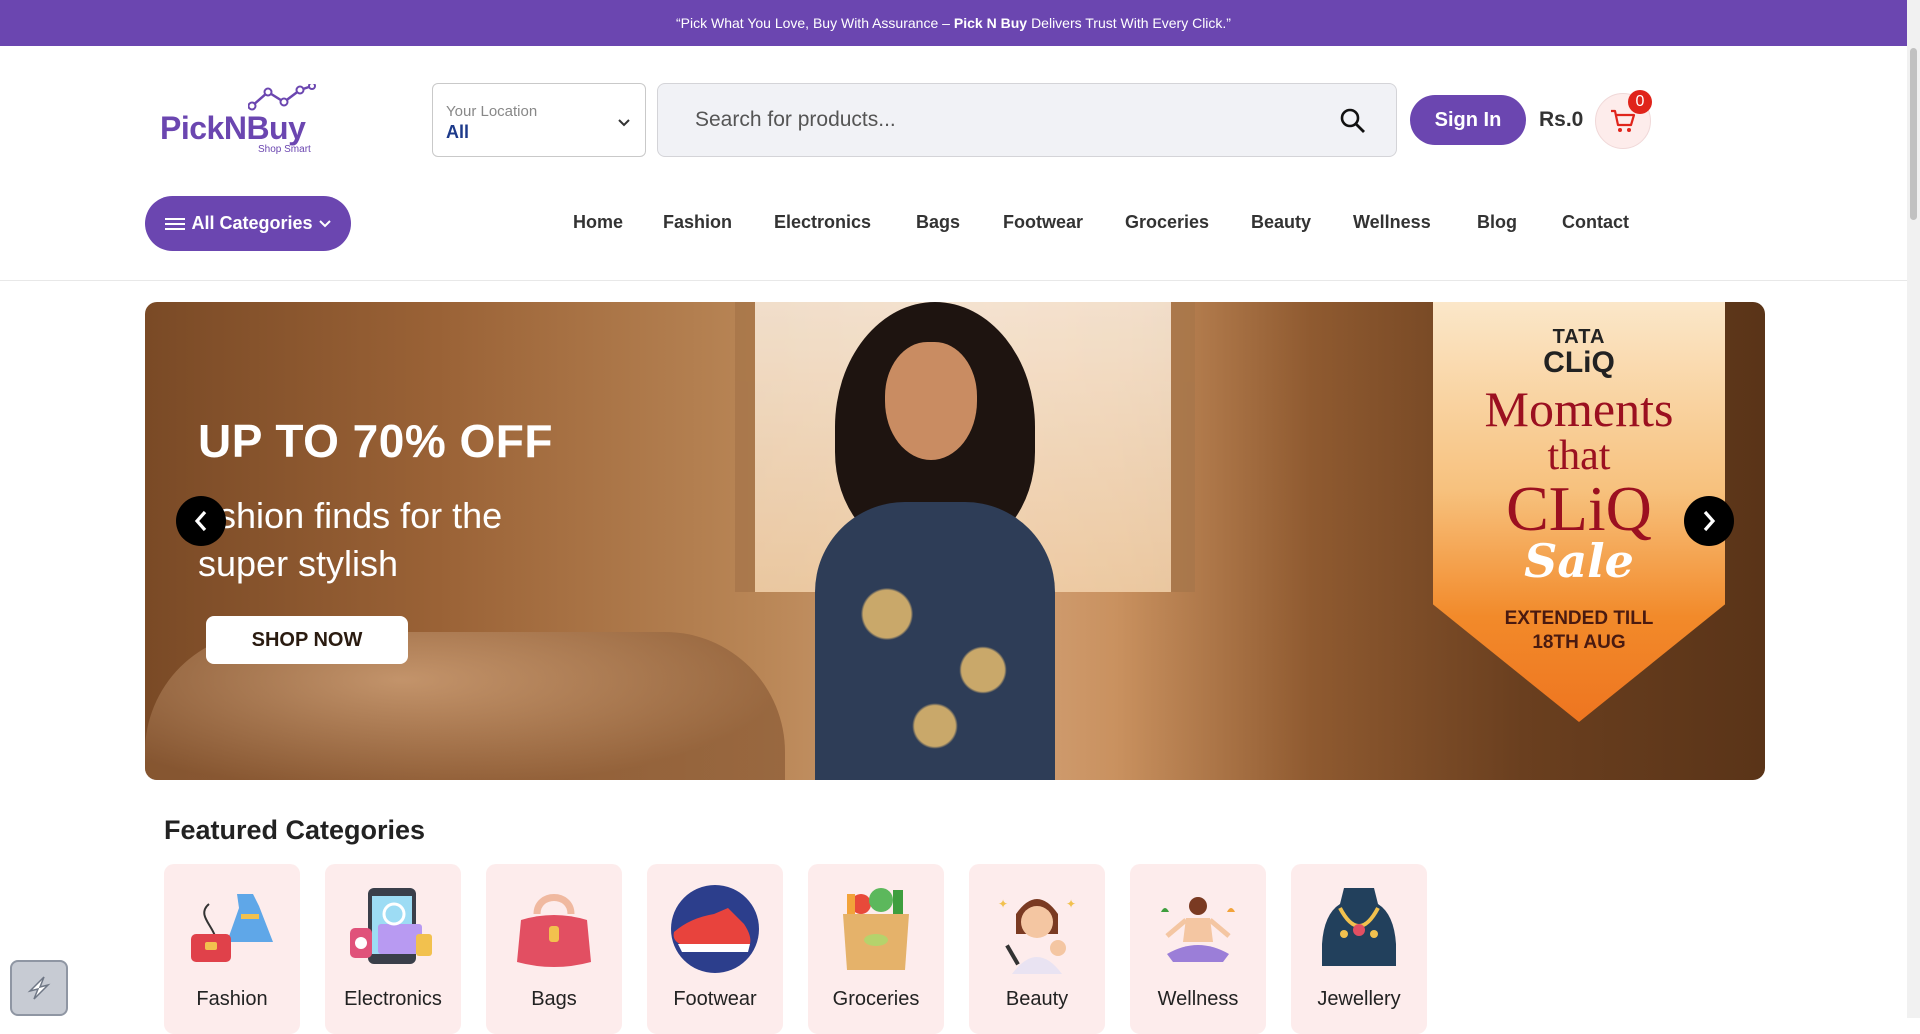 This screenshot has height=1034, width=1920. Describe the element at coordinates (1043, 222) in the screenshot. I see `nav-footwear: Footwear` at that location.